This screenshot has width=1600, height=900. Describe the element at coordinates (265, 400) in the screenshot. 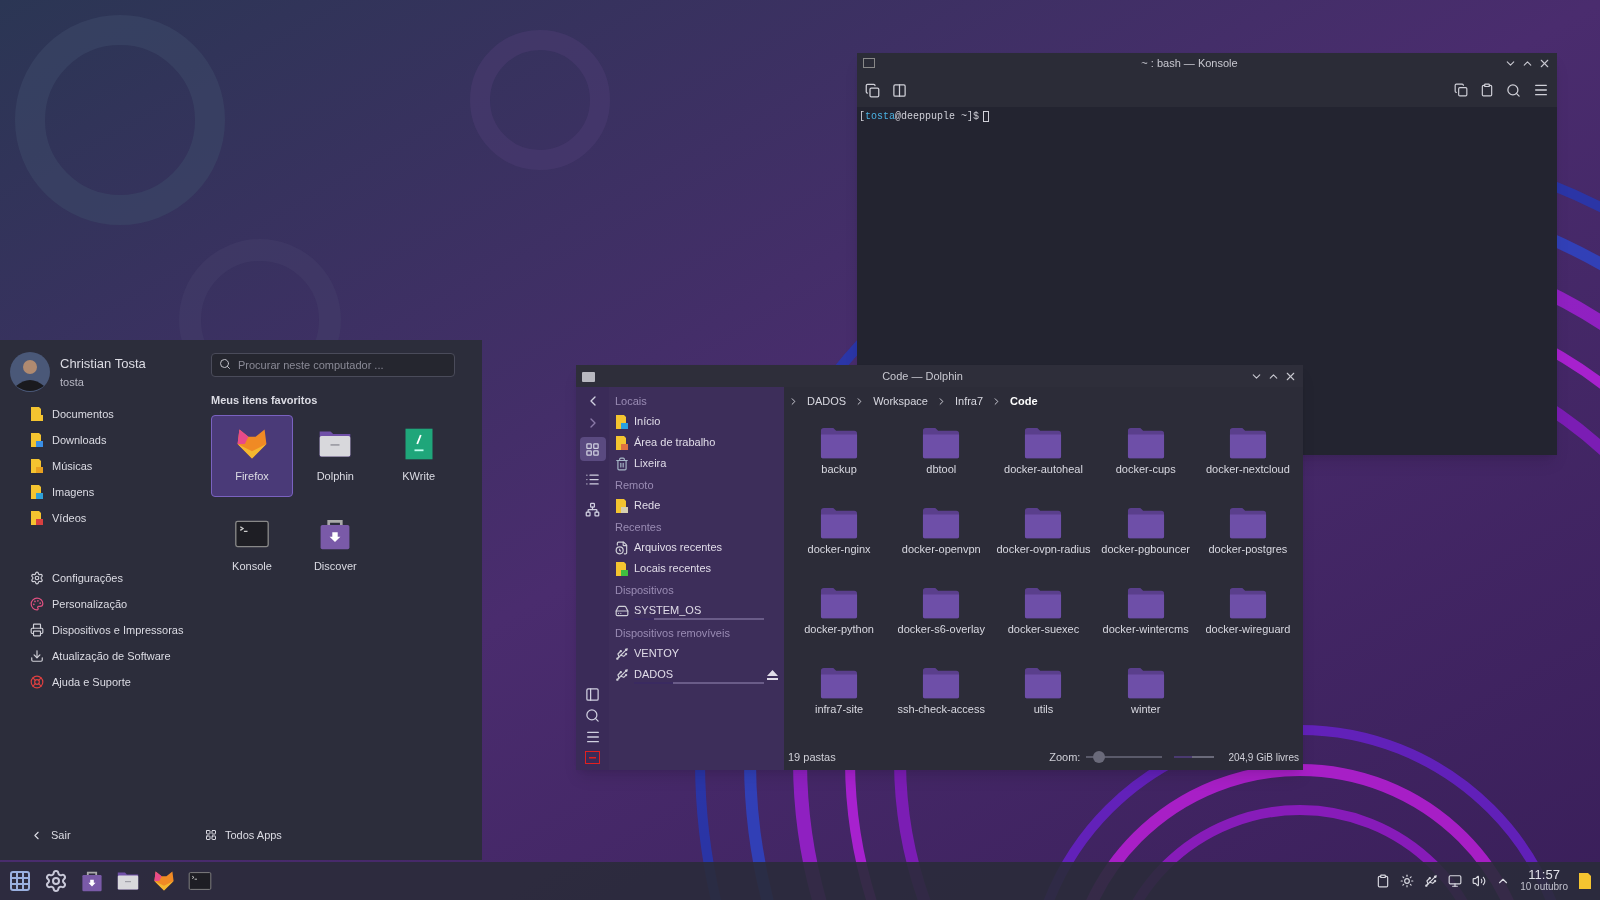

I see `section-heading: Meus itens favoritos` at that location.